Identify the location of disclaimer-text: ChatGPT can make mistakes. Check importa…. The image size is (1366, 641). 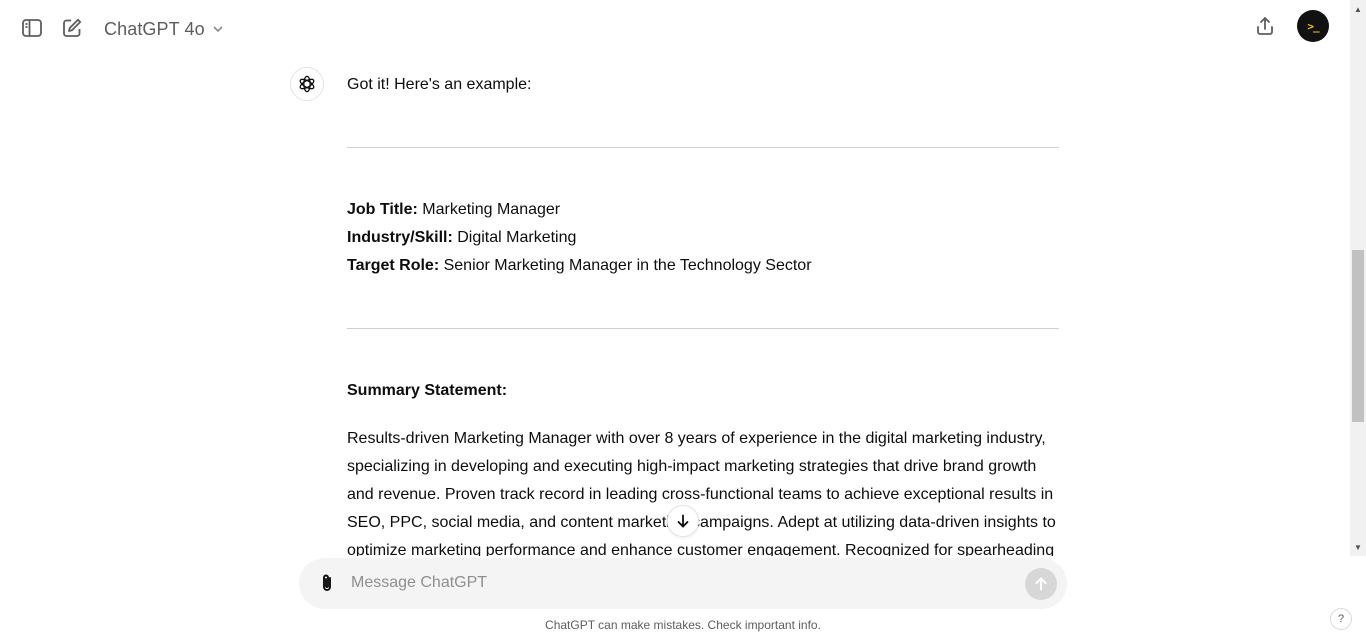
(683, 625).